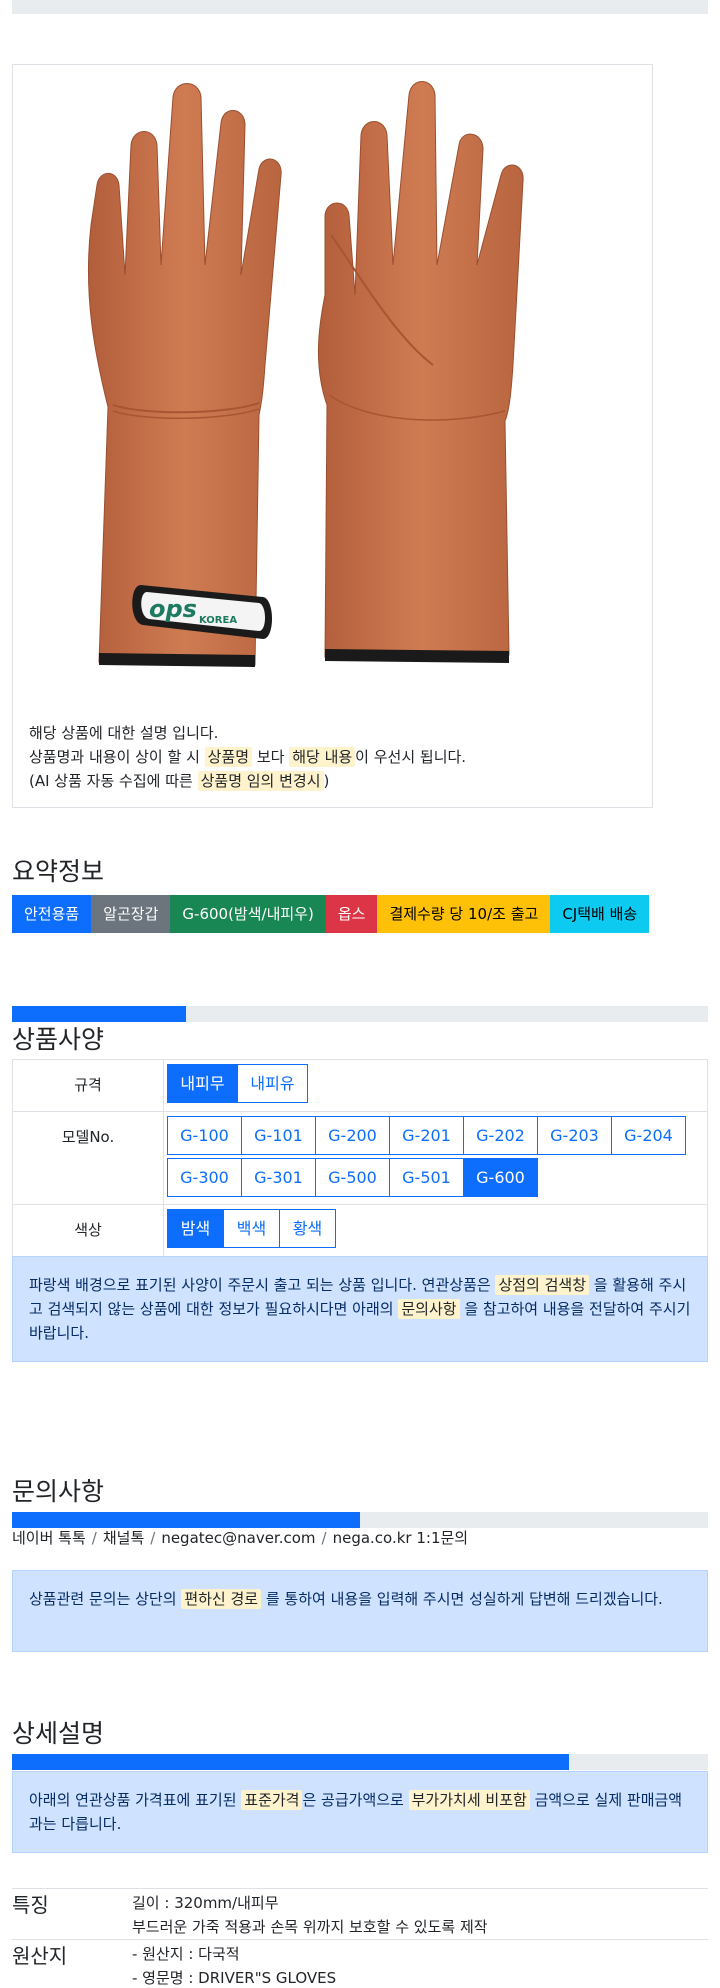  Describe the element at coordinates (58, 1733) in the screenshot. I see `detail-title: 상세설명` at that location.